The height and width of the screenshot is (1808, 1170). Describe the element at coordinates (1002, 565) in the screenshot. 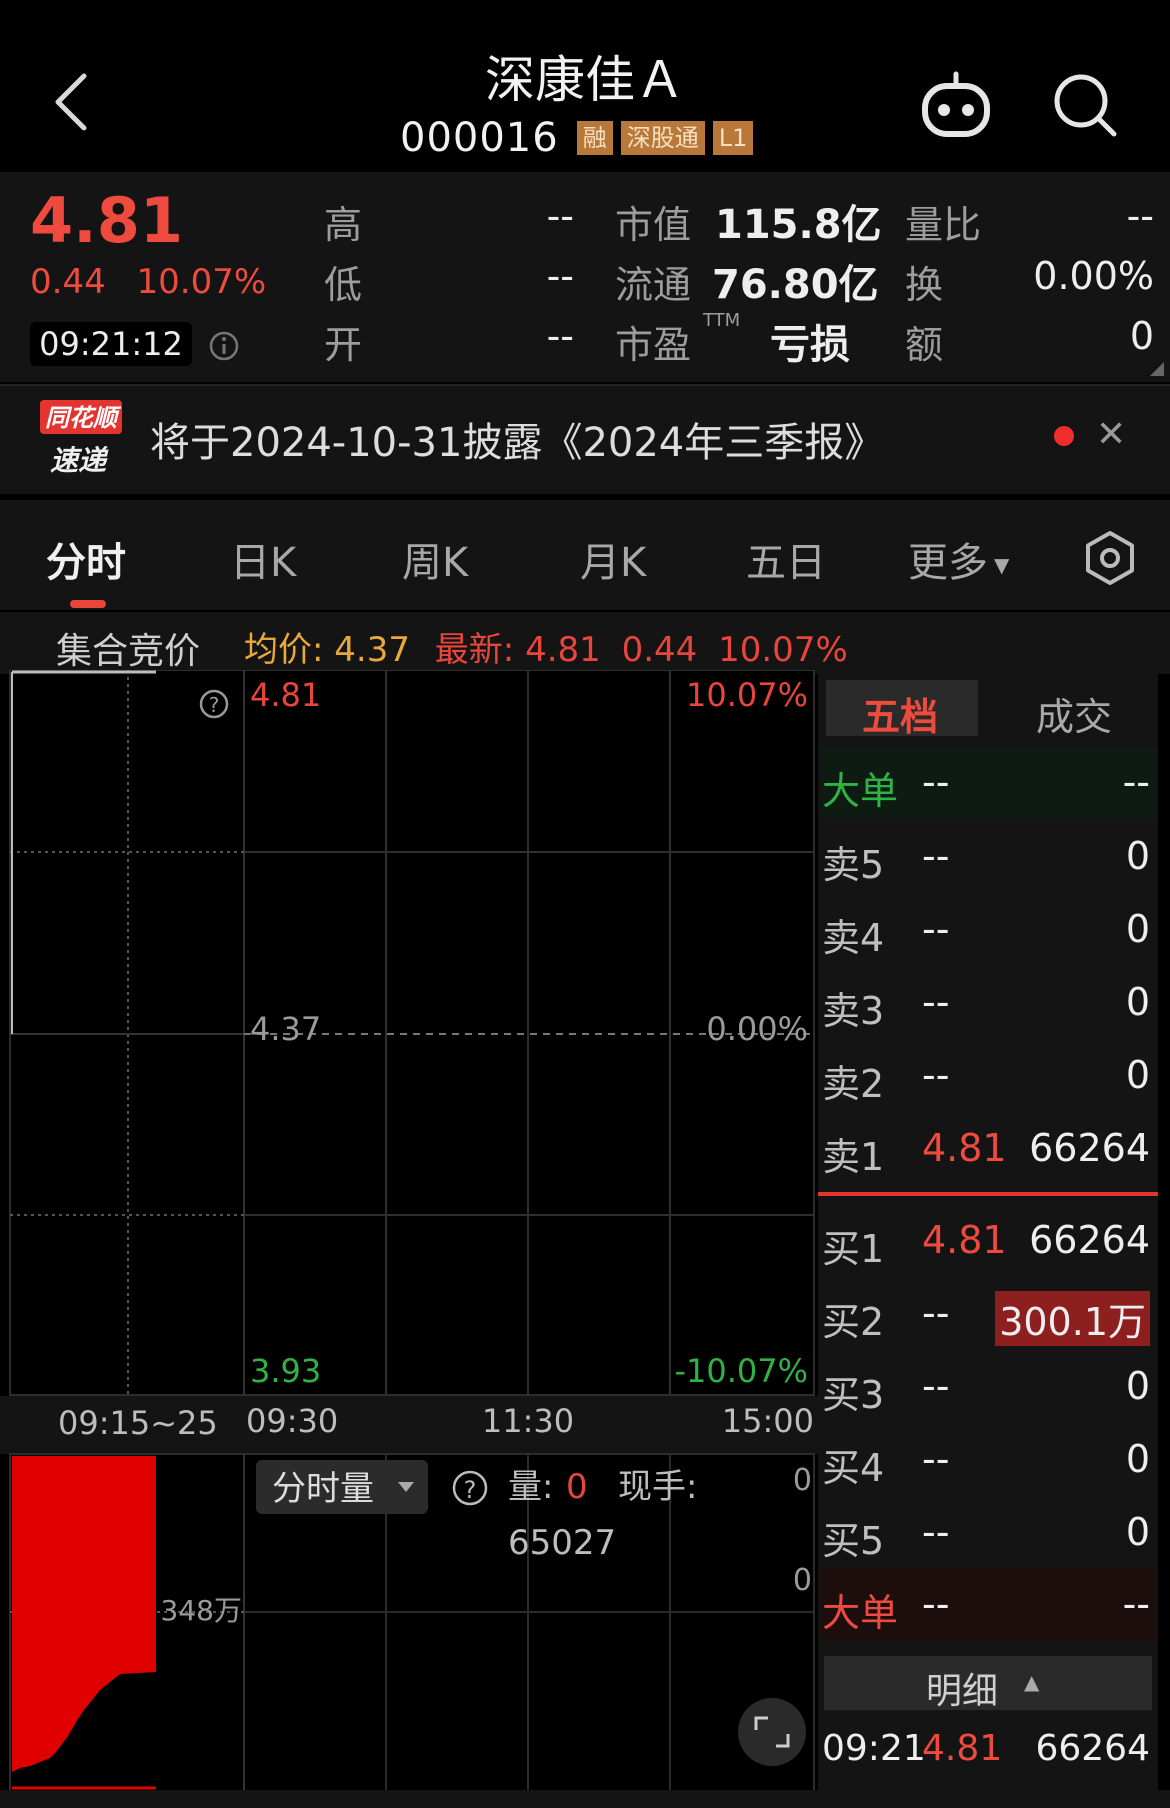

I see `dropdown-arrow-icon: ▼` at that location.